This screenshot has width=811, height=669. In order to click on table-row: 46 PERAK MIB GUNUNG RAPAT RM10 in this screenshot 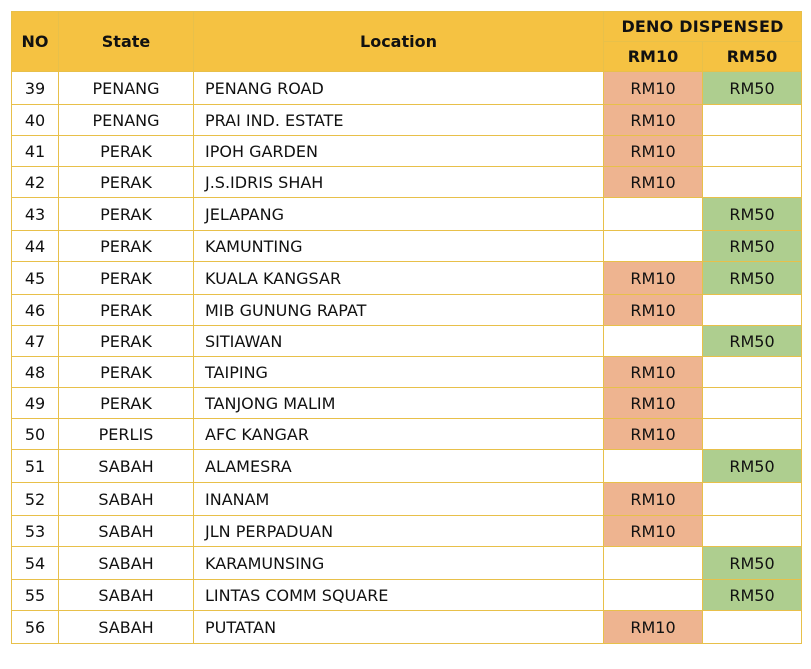, I will do `click(406, 310)`.